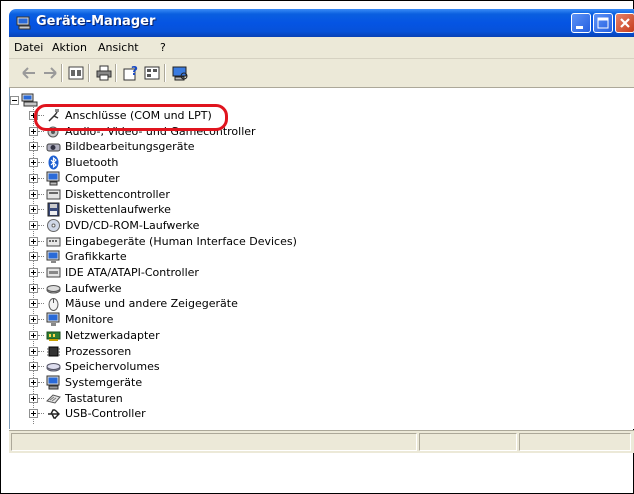 The width and height of the screenshot is (634, 494). I want to click on tree-item: Prozessoren, so click(160, 351).